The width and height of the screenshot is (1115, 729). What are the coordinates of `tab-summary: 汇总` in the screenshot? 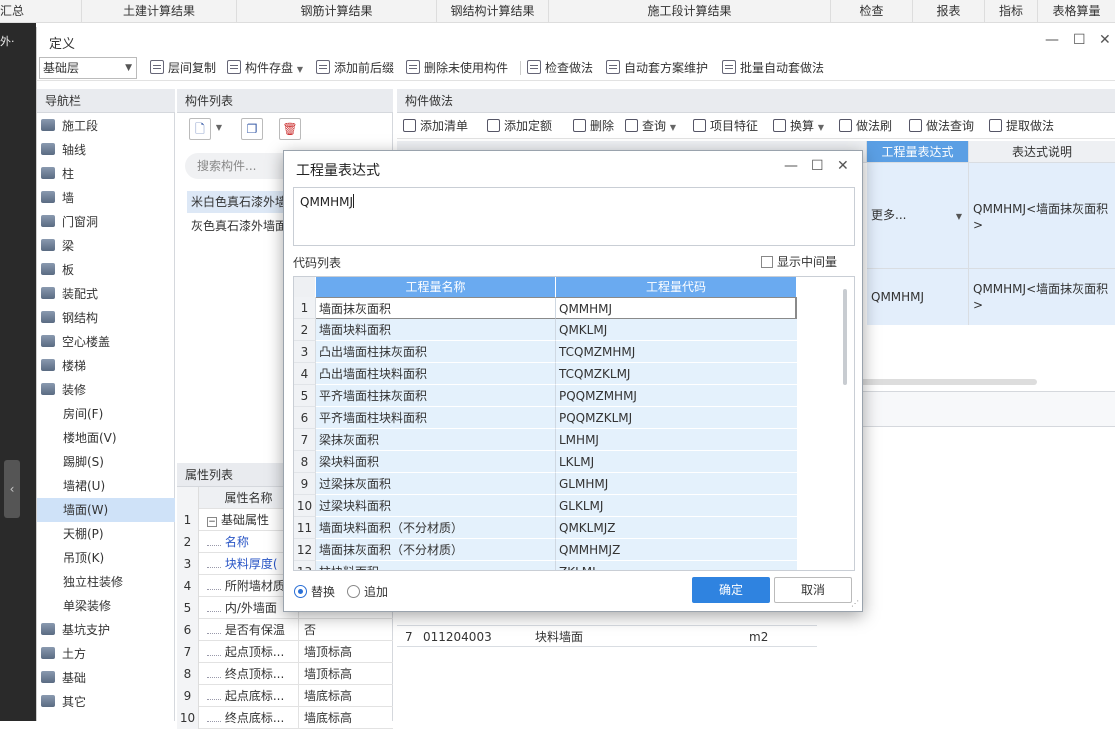 It's located at (41, 11).